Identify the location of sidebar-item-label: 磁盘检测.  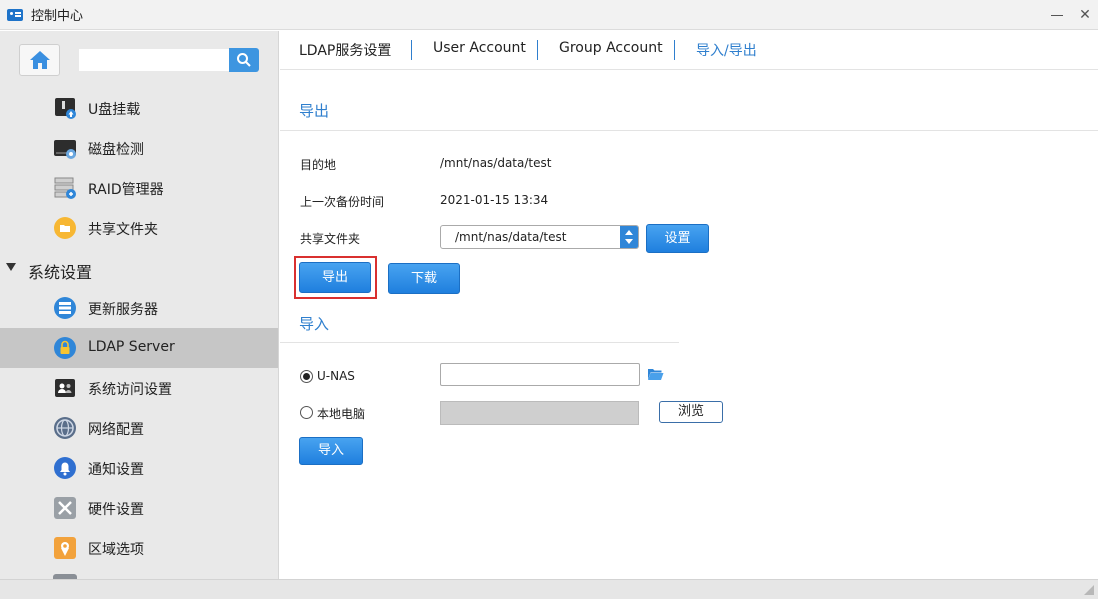
(116, 150).